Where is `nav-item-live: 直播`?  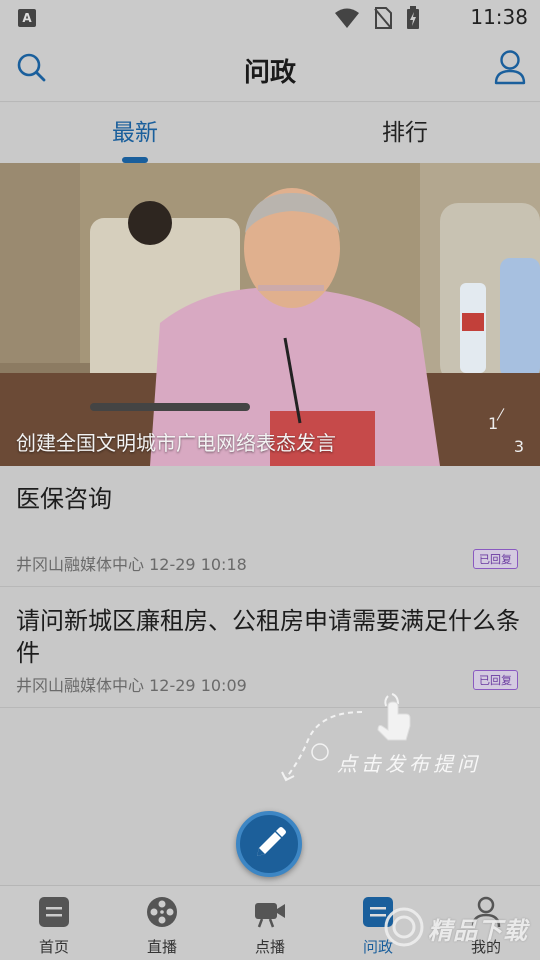 nav-item-live: 直播 is located at coordinates (162, 923).